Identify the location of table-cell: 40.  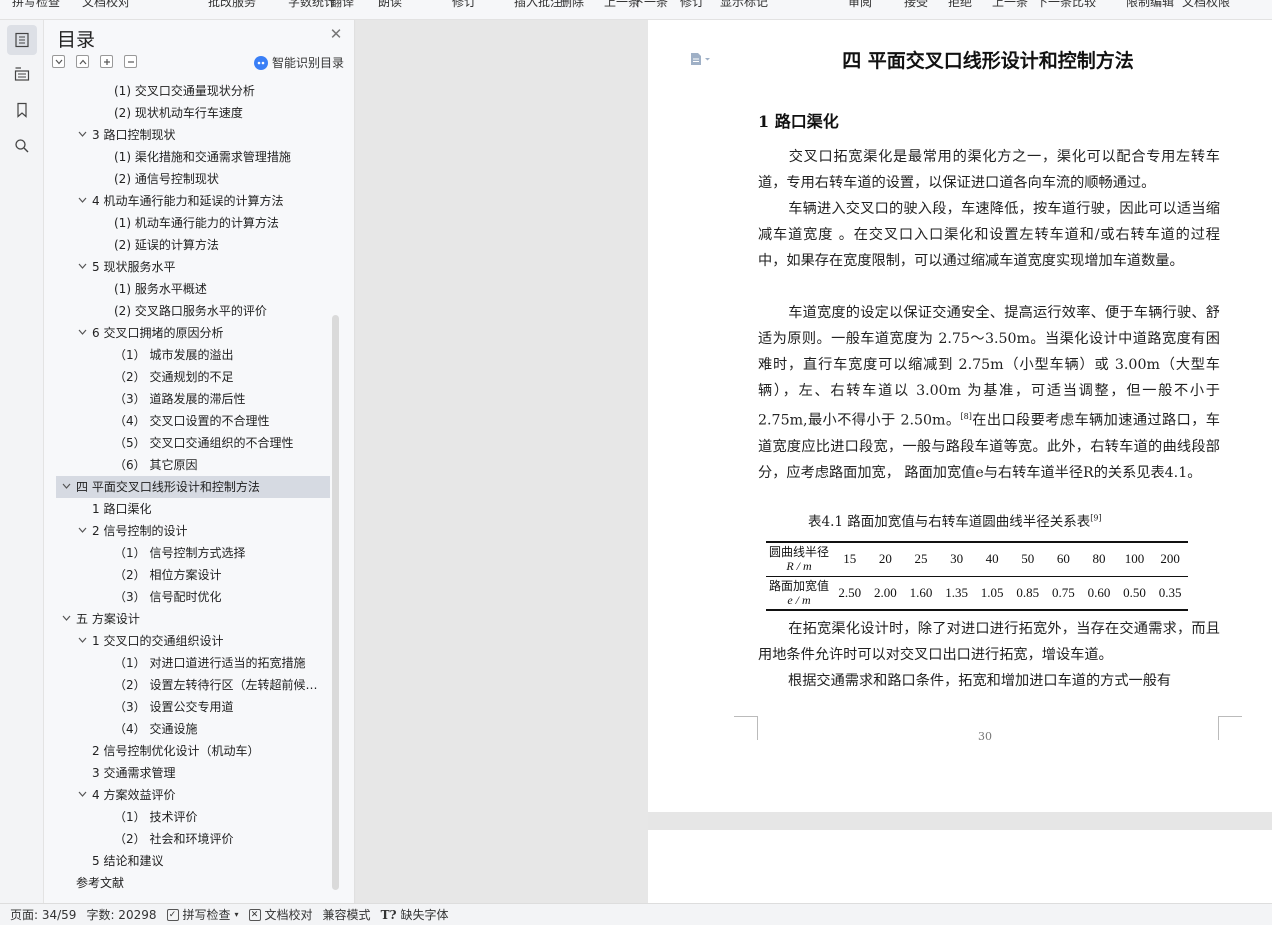
(992, 559).